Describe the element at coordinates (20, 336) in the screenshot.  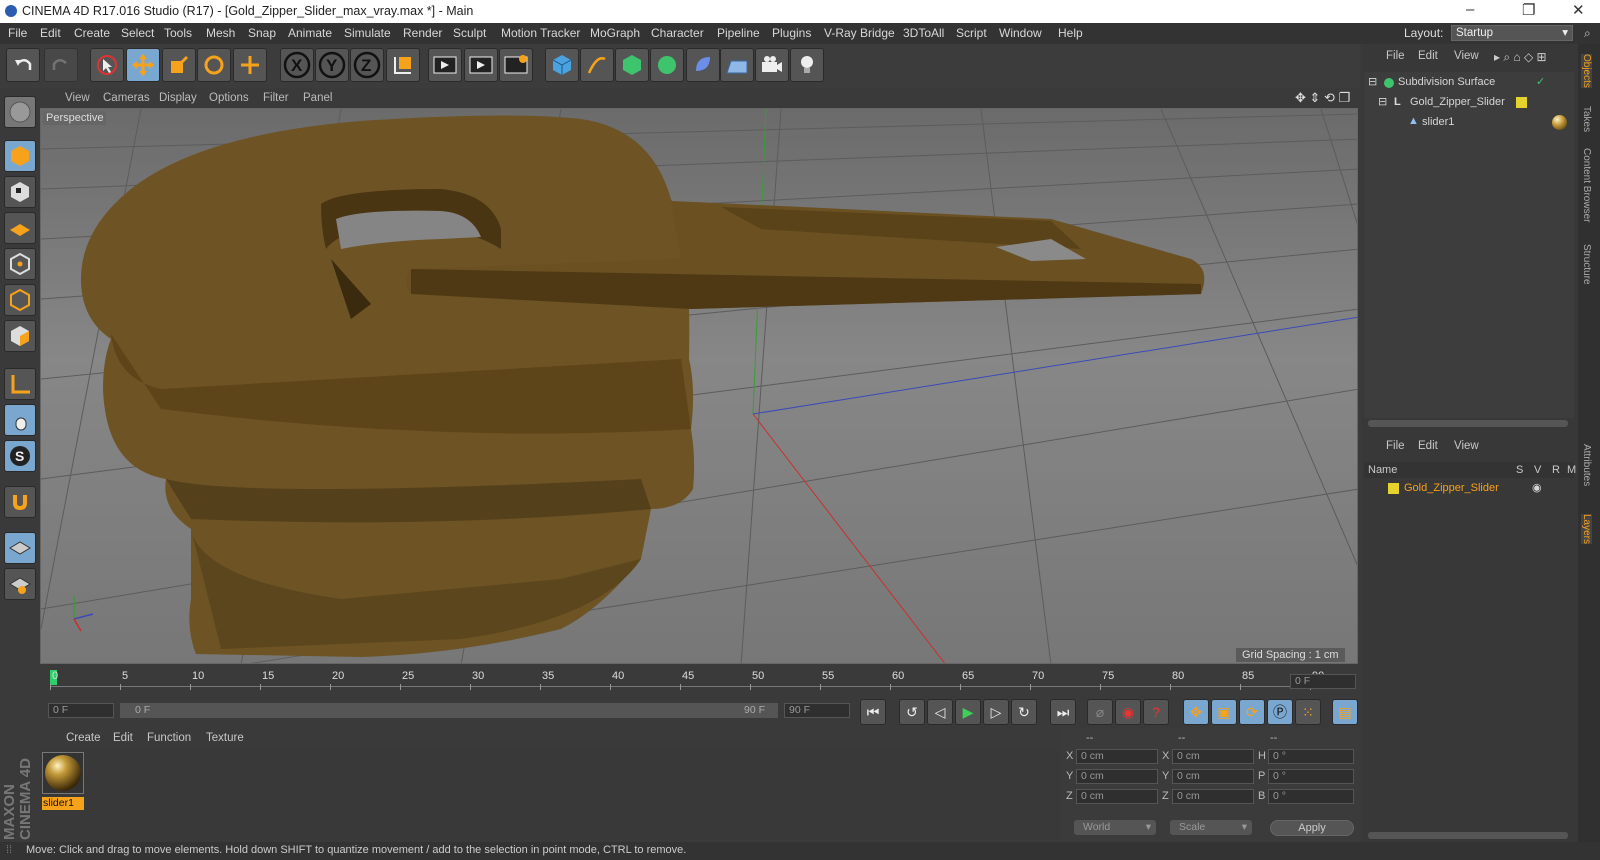
I see `polygons-mode-button` at that location.